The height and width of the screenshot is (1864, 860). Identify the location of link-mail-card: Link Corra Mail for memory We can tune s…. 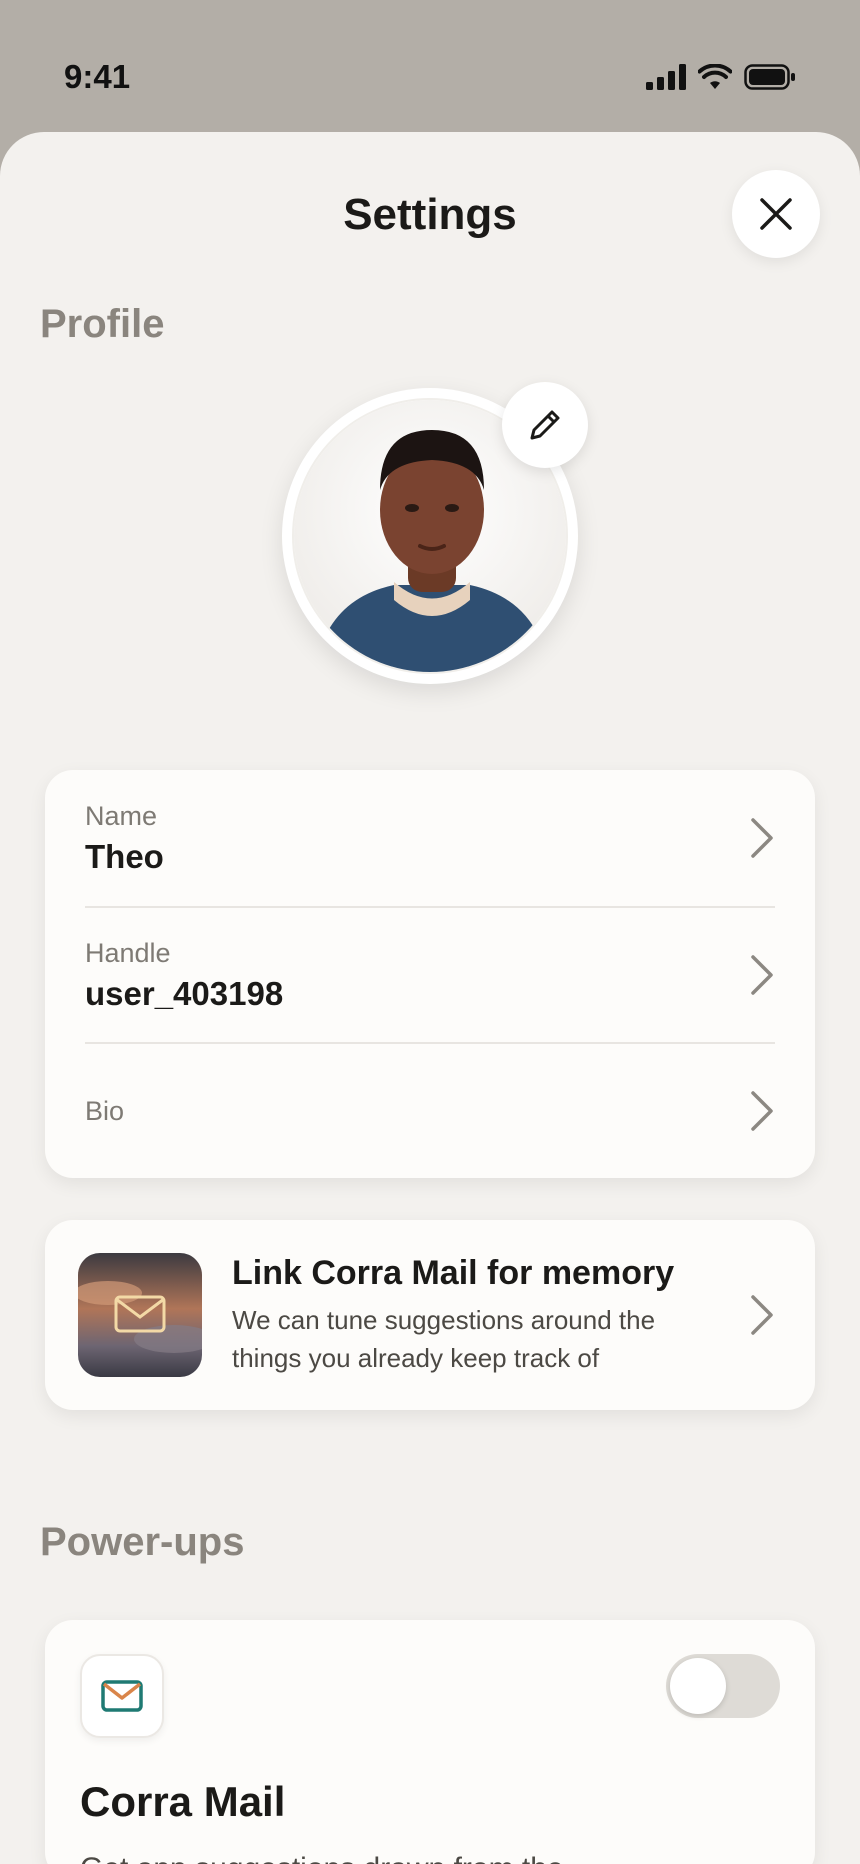
(430, 1315).